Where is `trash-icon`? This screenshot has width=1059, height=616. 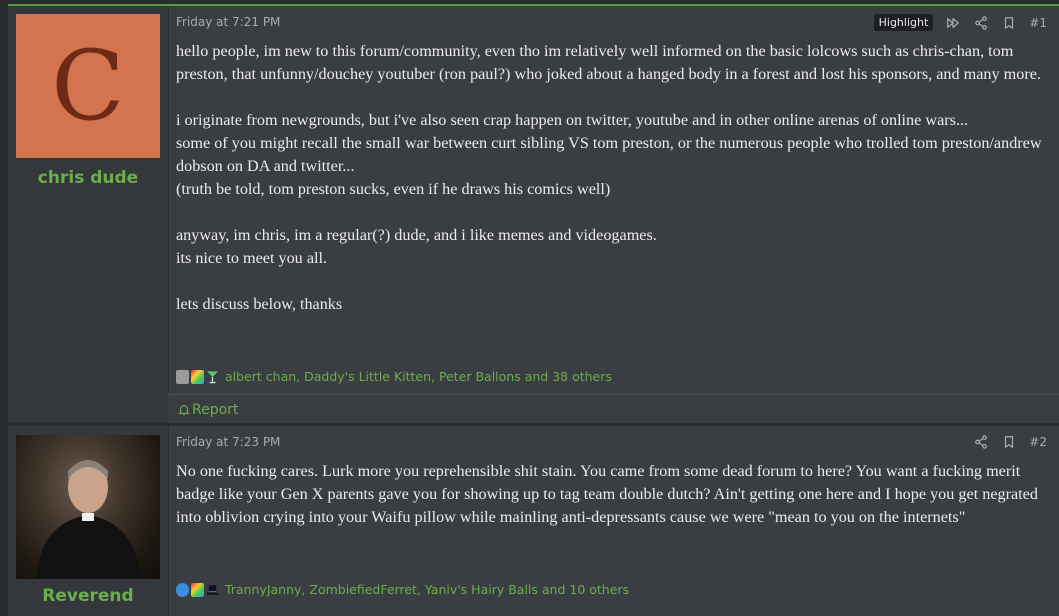
trash-icon is located at coordinates (182, 376).